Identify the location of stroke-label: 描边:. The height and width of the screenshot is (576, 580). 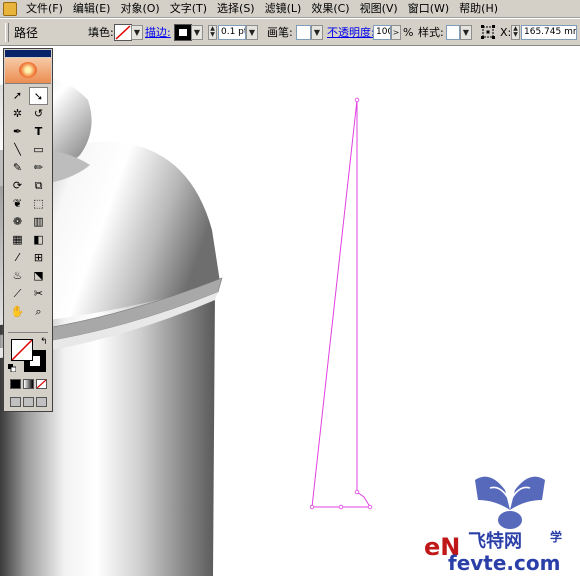
(158, 33).